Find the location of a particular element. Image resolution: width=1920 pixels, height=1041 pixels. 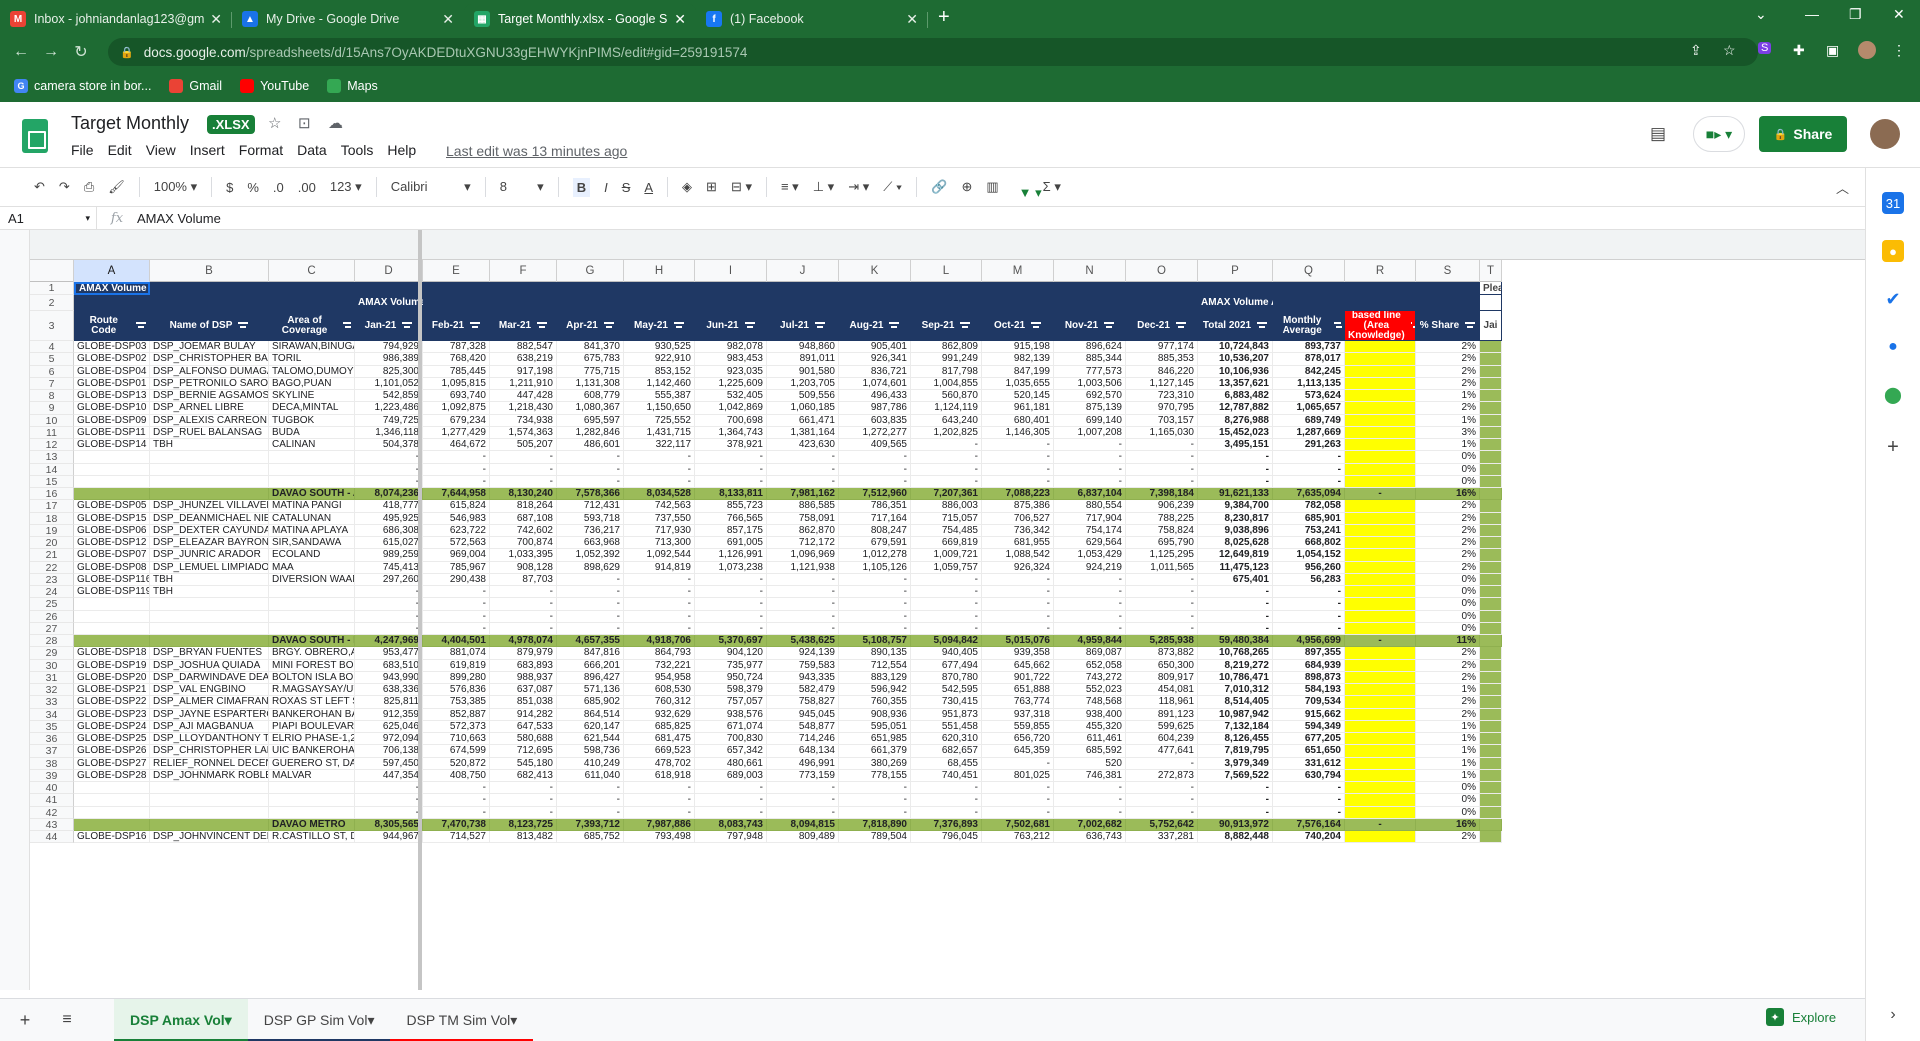

cell: 681,955 is located at coordinates (1018, 543).